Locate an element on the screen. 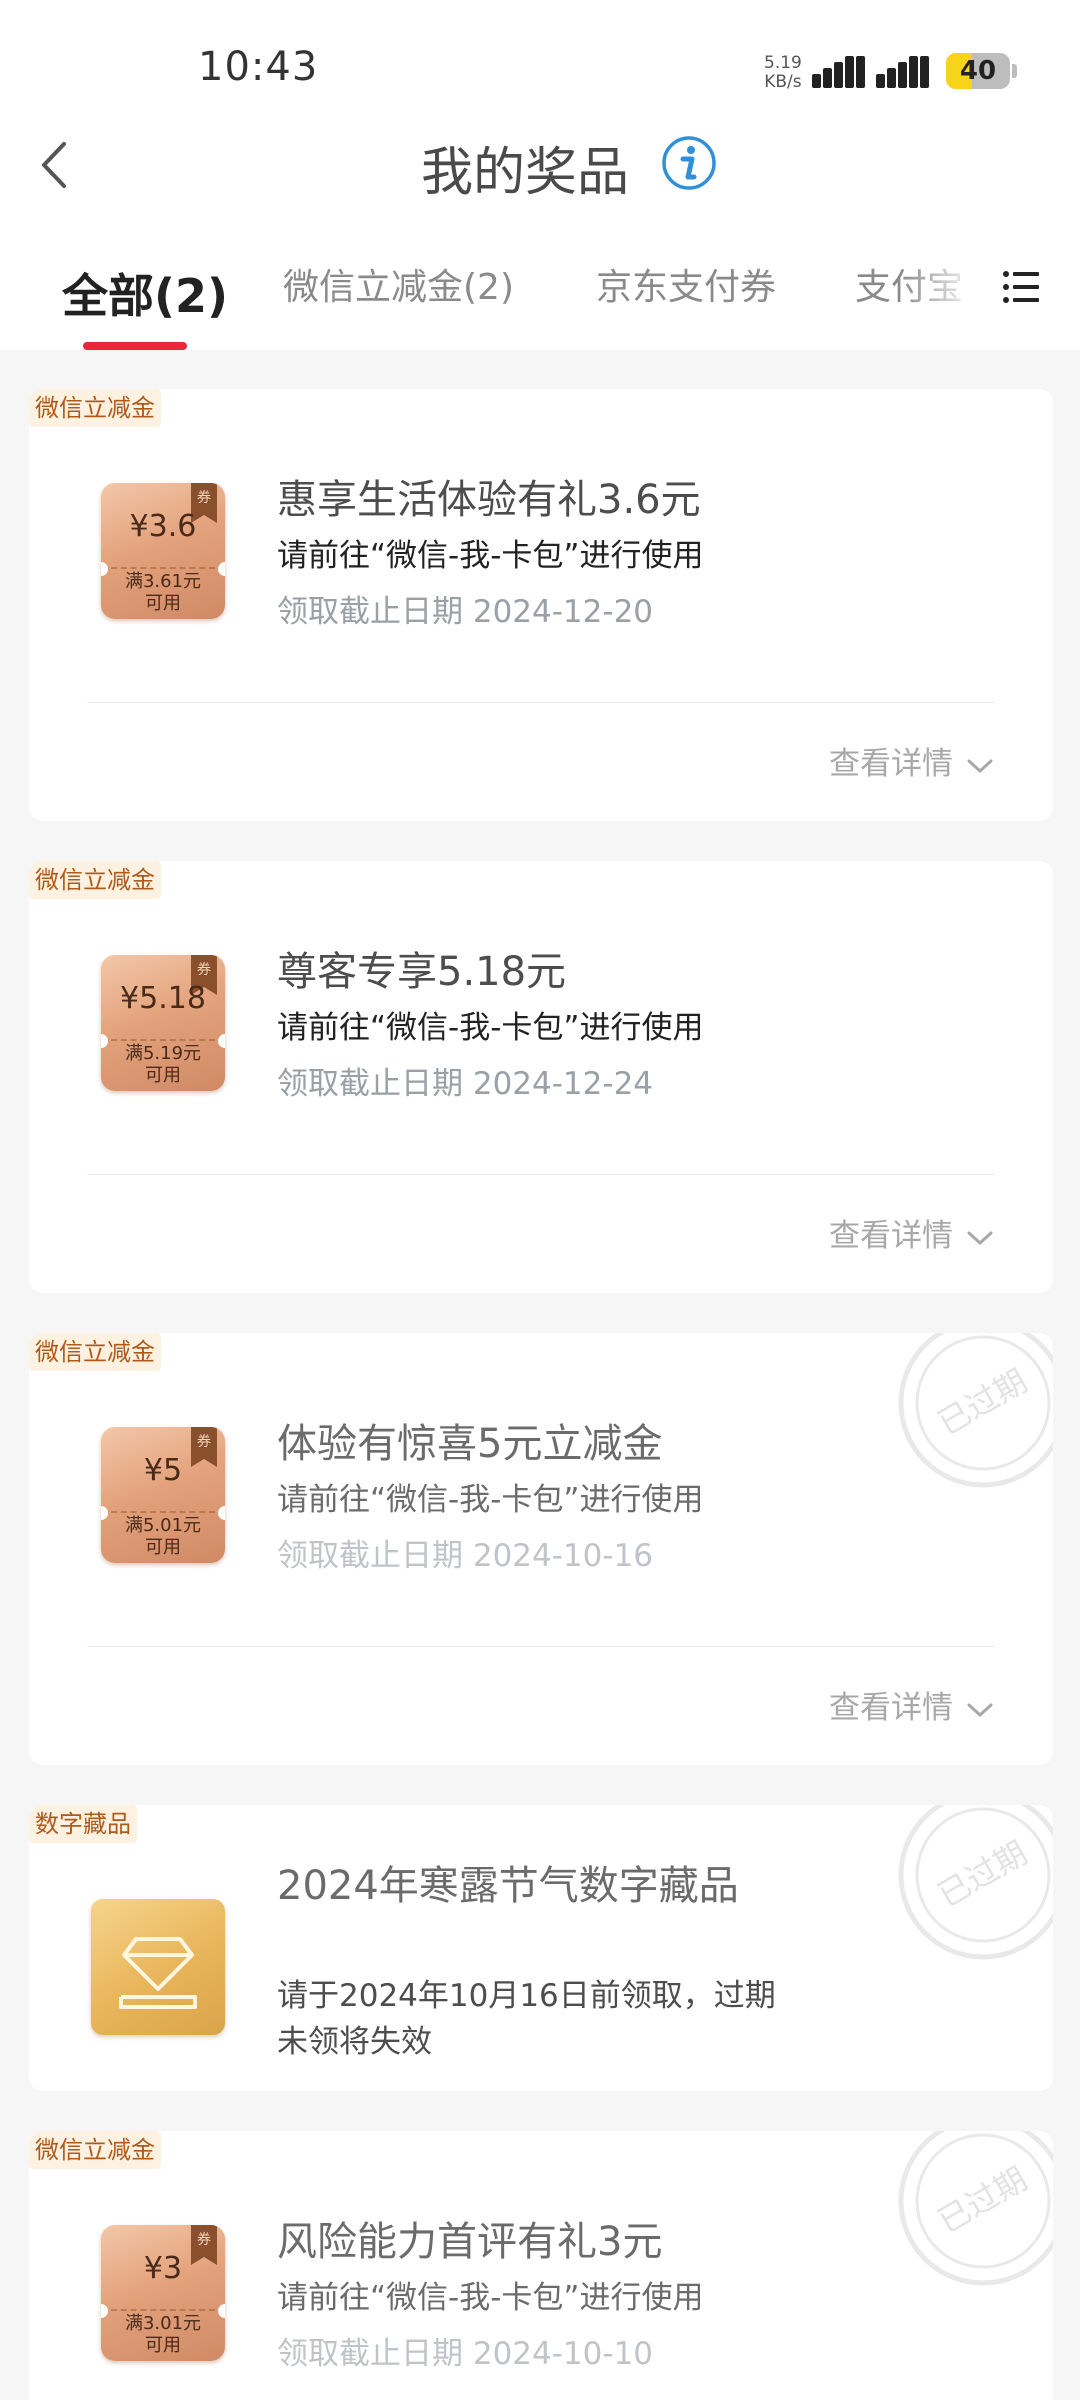  coupon-condition: 满3.61元 可用 is located at coordinates (163, 592).